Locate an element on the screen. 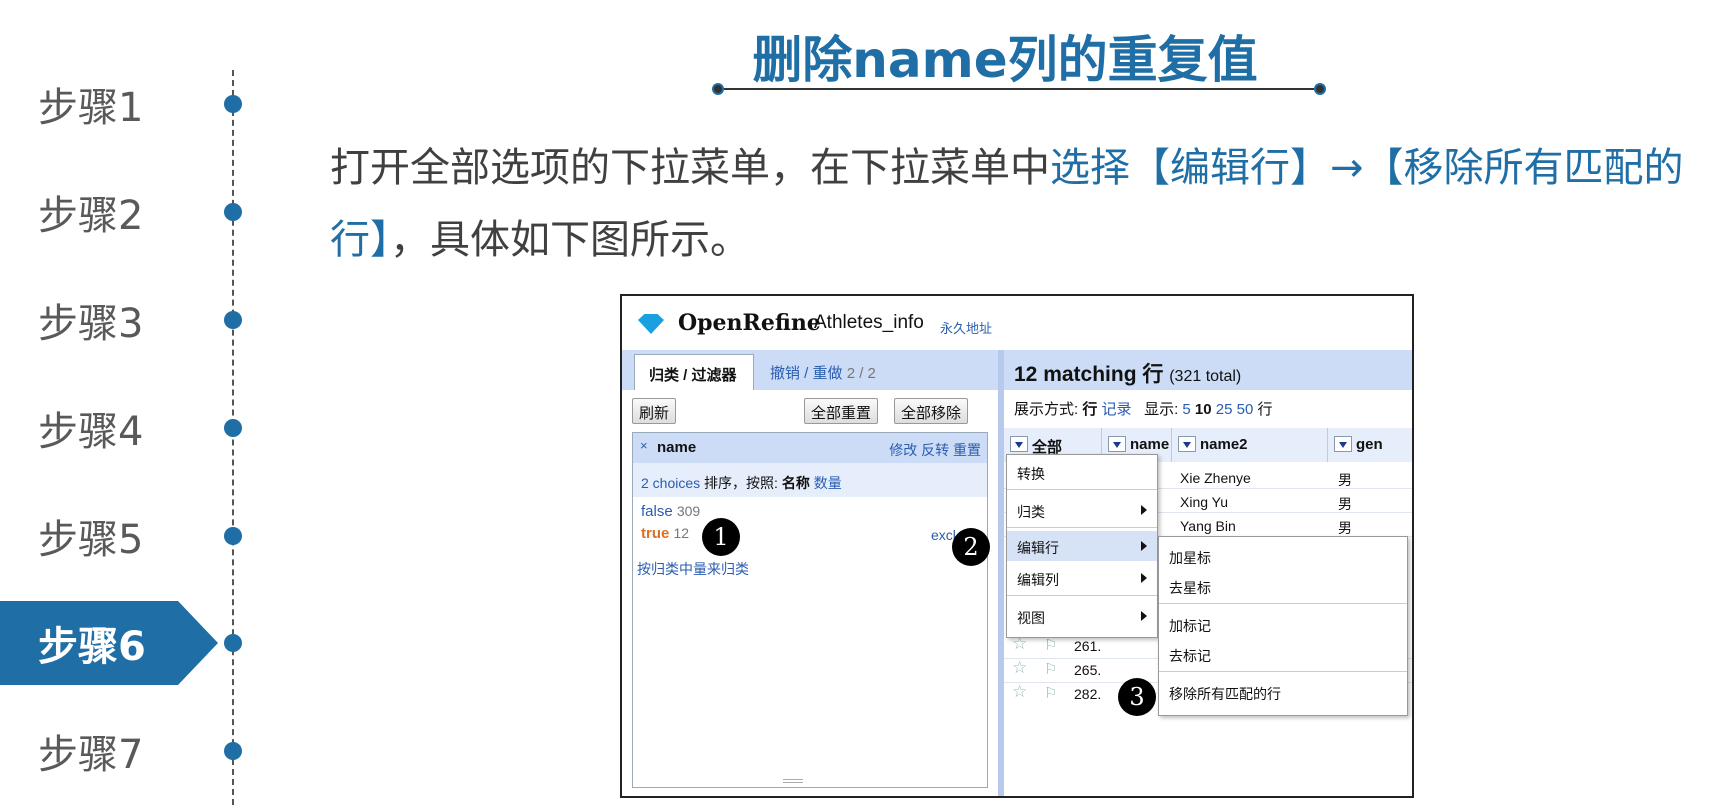  step-3: 步骤3 is located at coordinates (121, 320).